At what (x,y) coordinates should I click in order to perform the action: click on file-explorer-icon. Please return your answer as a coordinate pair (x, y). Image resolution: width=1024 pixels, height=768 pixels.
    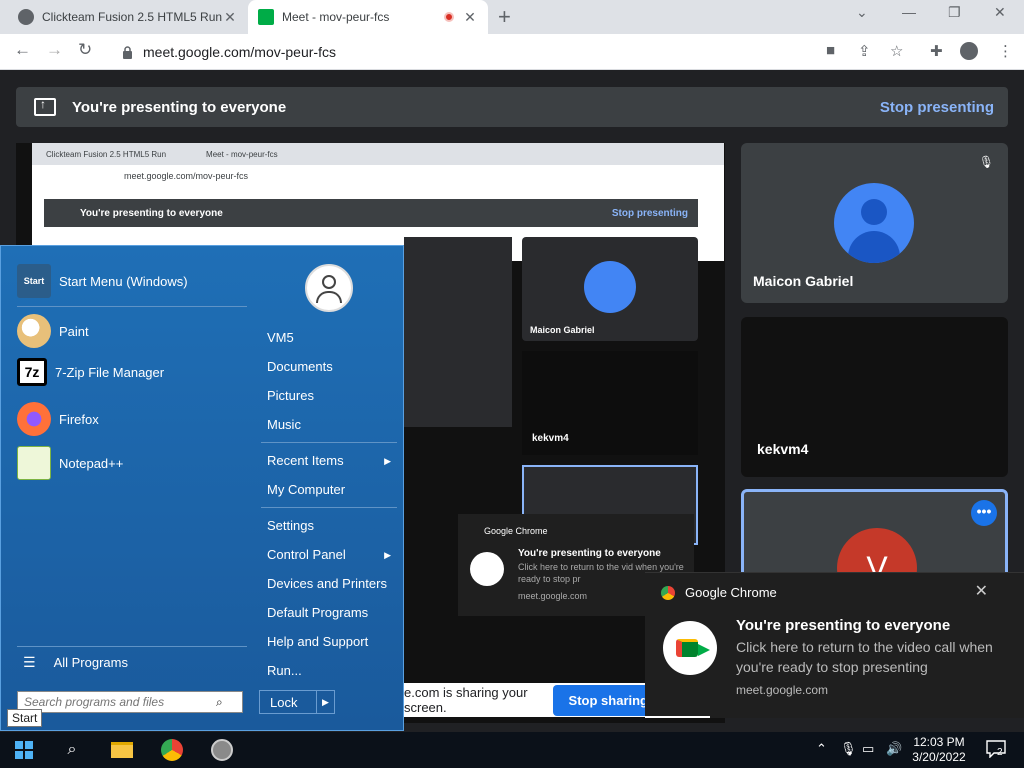
    Looking at the image, I should click on (122, 750).